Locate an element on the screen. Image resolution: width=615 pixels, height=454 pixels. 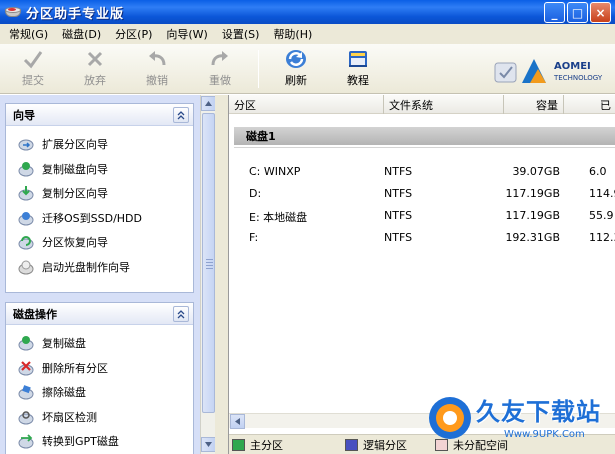
undo-arrow-icon is located at coordinates (157, 59).